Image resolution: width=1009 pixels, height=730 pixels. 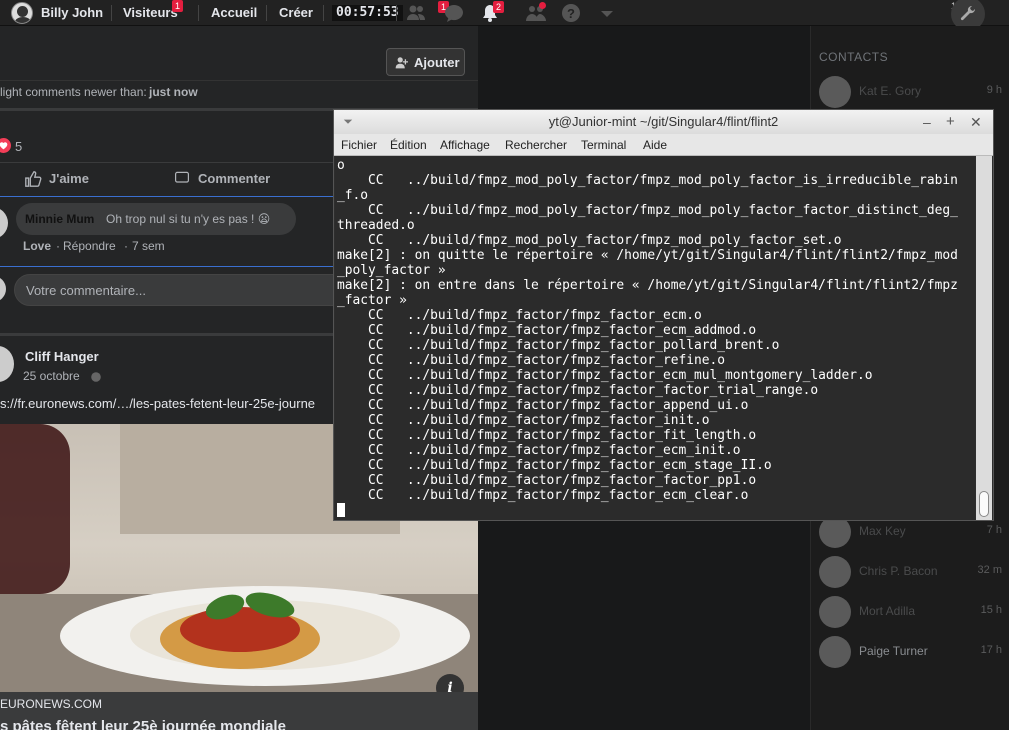 I want to click on create-link: Créer, so click(x=296, y=13).